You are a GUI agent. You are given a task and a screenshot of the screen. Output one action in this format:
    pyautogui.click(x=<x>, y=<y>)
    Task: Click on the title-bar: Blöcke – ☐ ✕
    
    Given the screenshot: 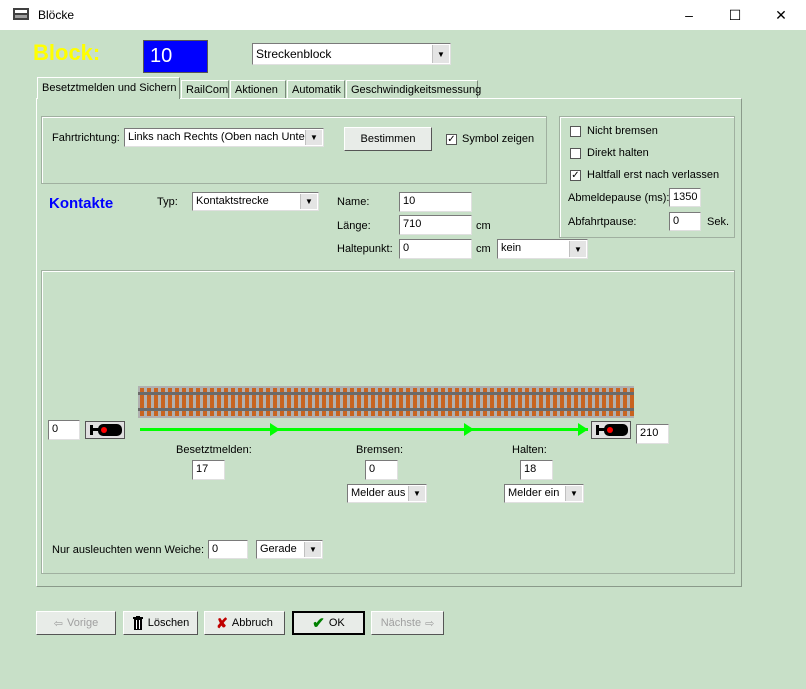 What is the action you would take?
    pyautogui.click(x=403, y=15)
    